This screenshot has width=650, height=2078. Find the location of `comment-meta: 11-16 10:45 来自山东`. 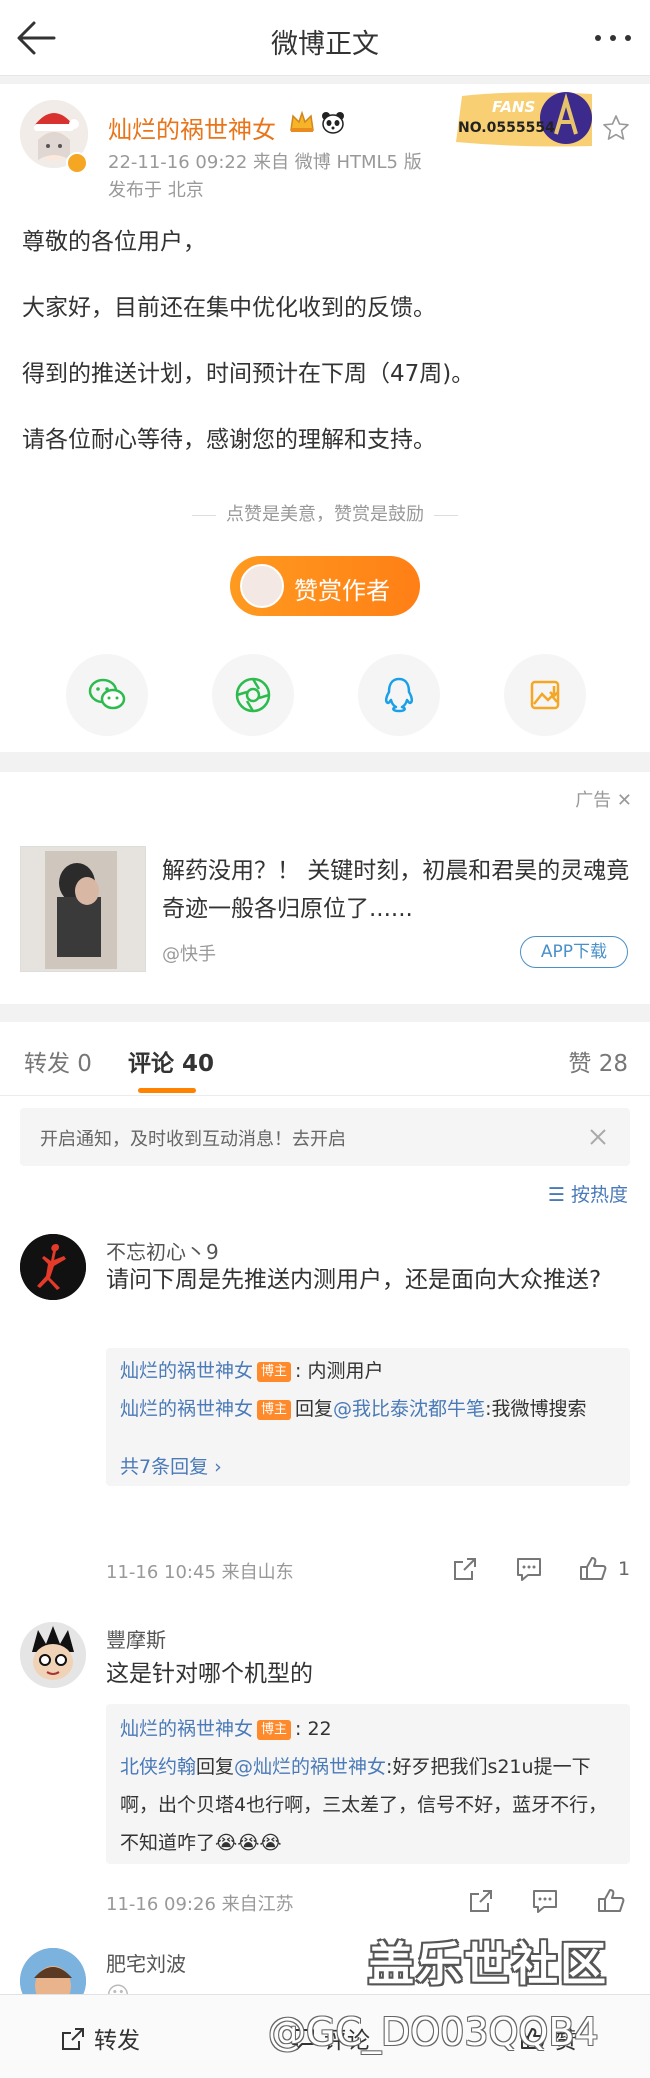

comment-meta: 11-16 10:45 来自山东 is located at coordinates (200, 1572).